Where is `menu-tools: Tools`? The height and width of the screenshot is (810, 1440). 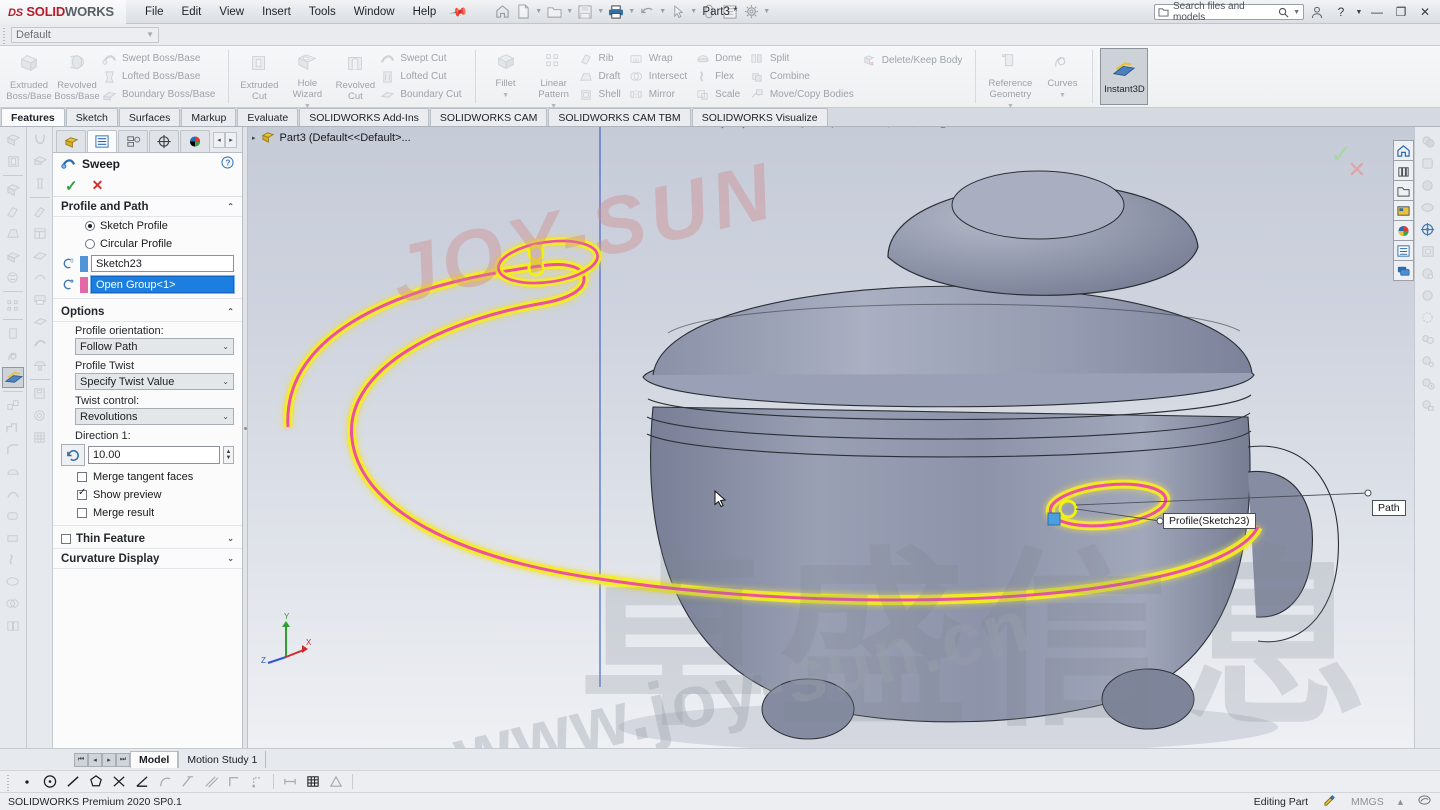 menu-tools: Tools is located at coordinates (322, 12).